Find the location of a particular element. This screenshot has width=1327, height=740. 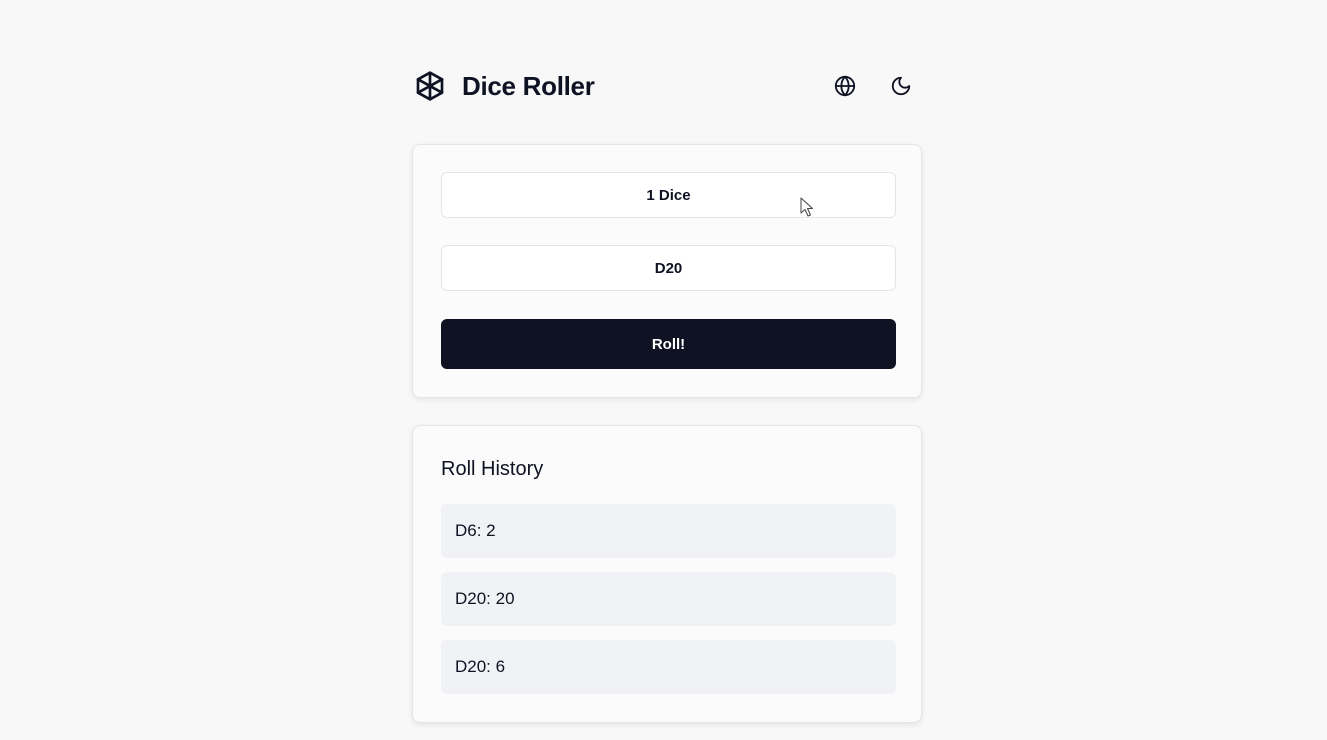

history-item: D20: 6 is located at coordinates (668, 667).